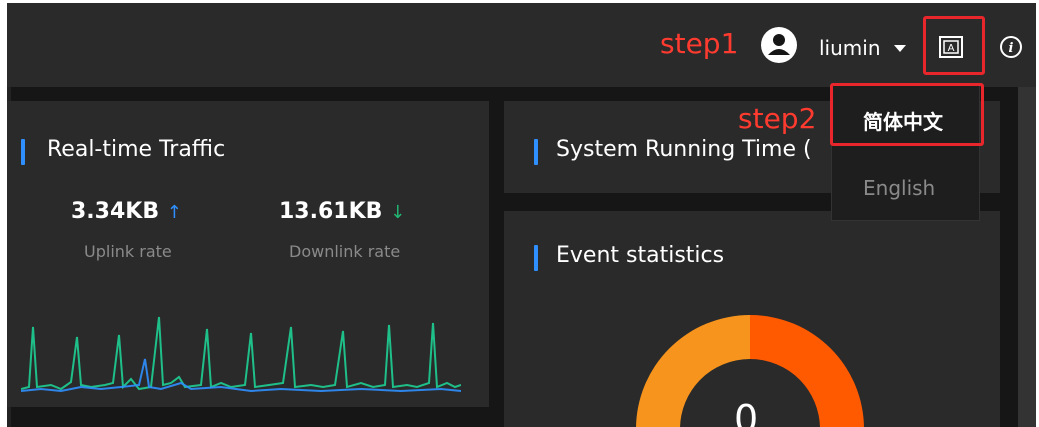 This screenshot has height=427, width=1039. I want to click on vertical-scrollbar, so click(1027, 257).